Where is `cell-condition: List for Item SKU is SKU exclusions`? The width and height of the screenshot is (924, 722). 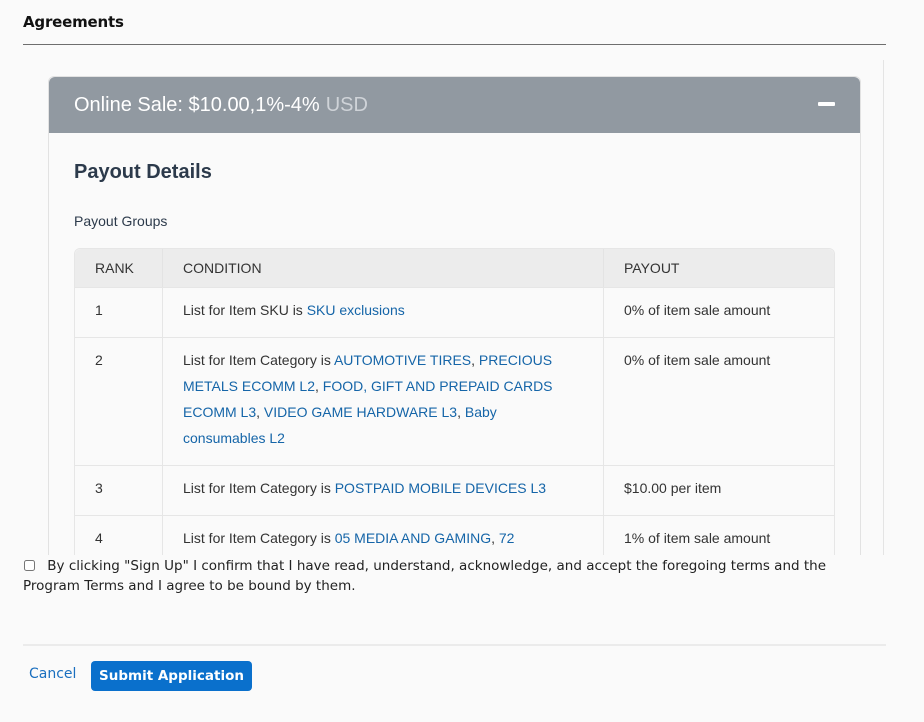 cell-condition: List for Item SKU is SKU exclusions is located at coordinates (383, 312).